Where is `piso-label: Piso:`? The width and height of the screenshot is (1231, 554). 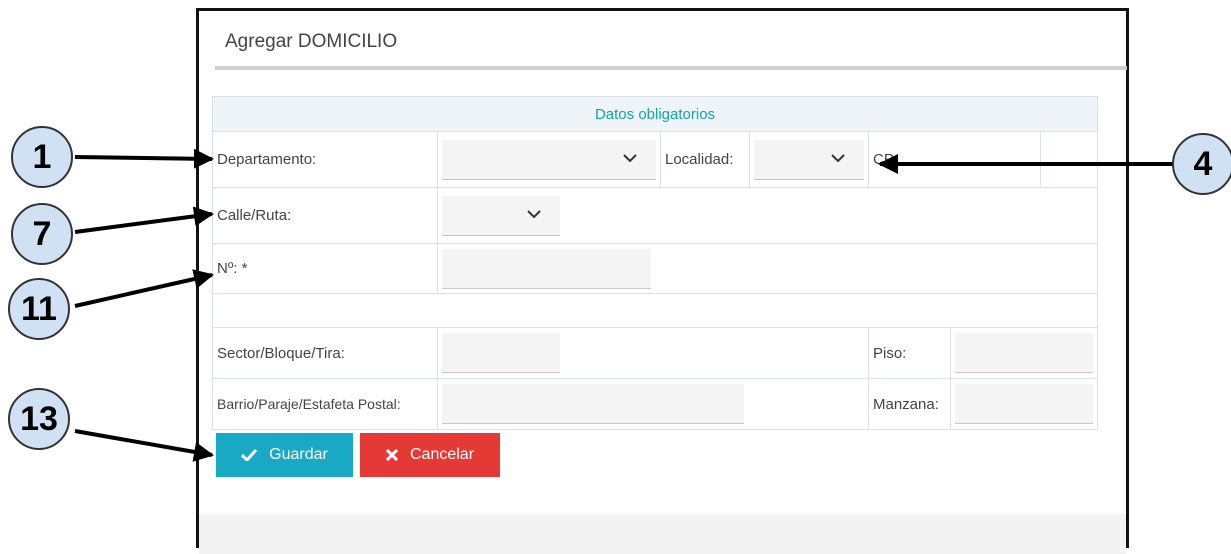
piso-label: Piso: is located at coordinates (909, 353).